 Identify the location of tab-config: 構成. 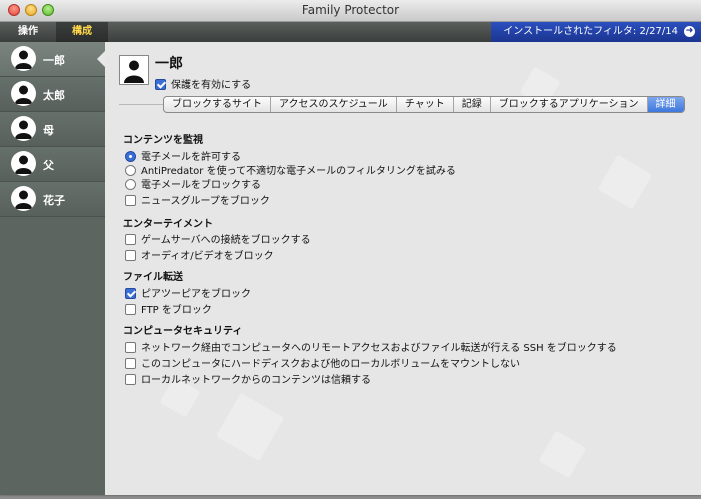
(82, 32).